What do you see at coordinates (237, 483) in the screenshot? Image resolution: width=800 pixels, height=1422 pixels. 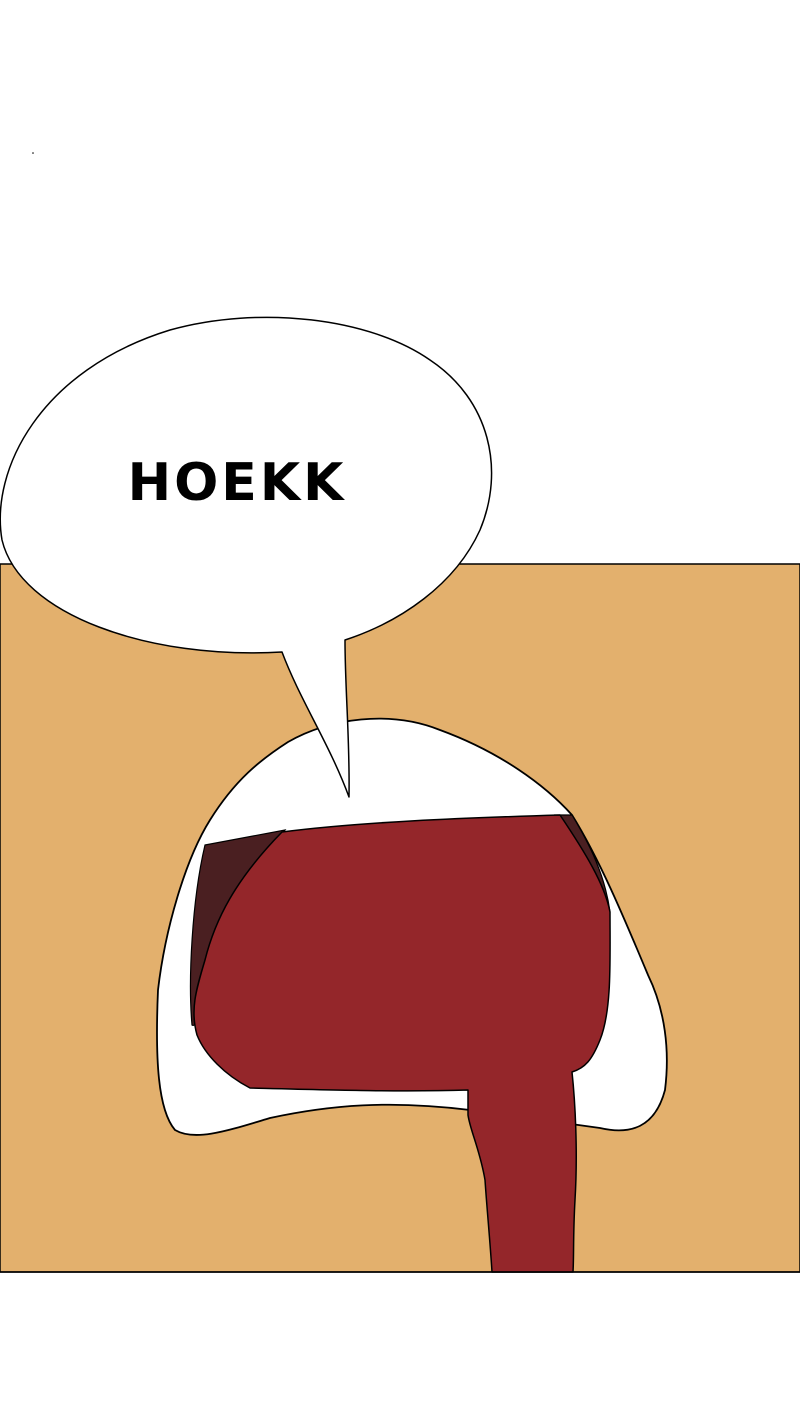 I see `speech-bubble-text: HOEKK` at bounding box center [237, 483].